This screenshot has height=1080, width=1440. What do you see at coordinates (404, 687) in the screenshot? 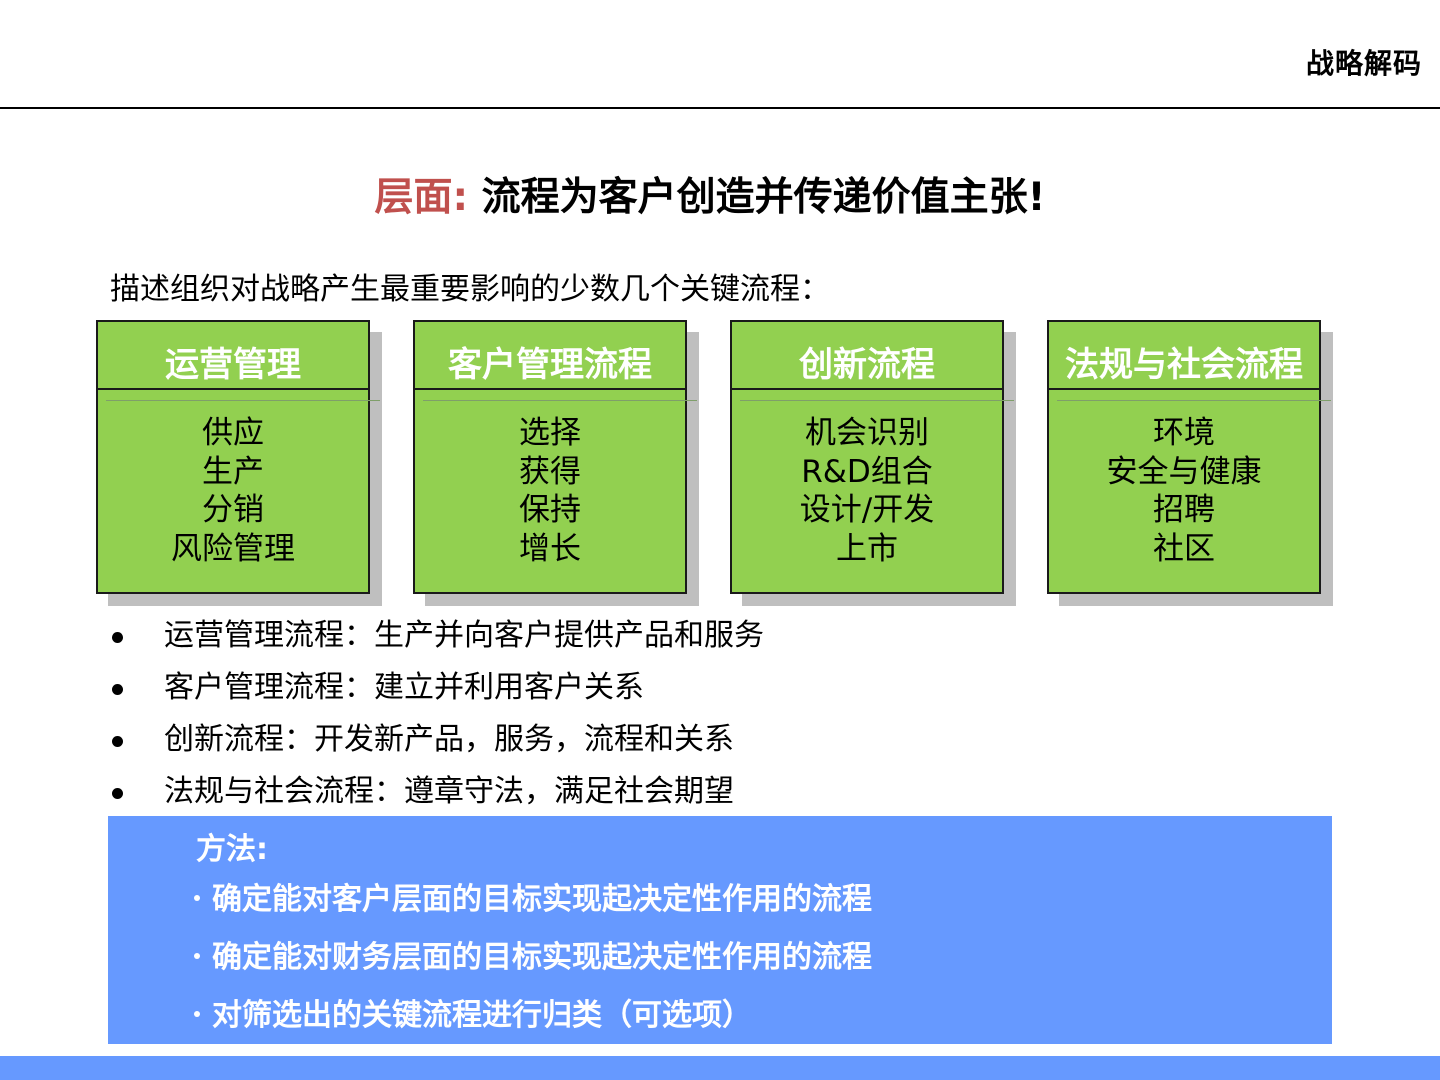
I see `list-item-text: 客户管理流程：建立并利用客户关系` at bounding box center [404, 687].